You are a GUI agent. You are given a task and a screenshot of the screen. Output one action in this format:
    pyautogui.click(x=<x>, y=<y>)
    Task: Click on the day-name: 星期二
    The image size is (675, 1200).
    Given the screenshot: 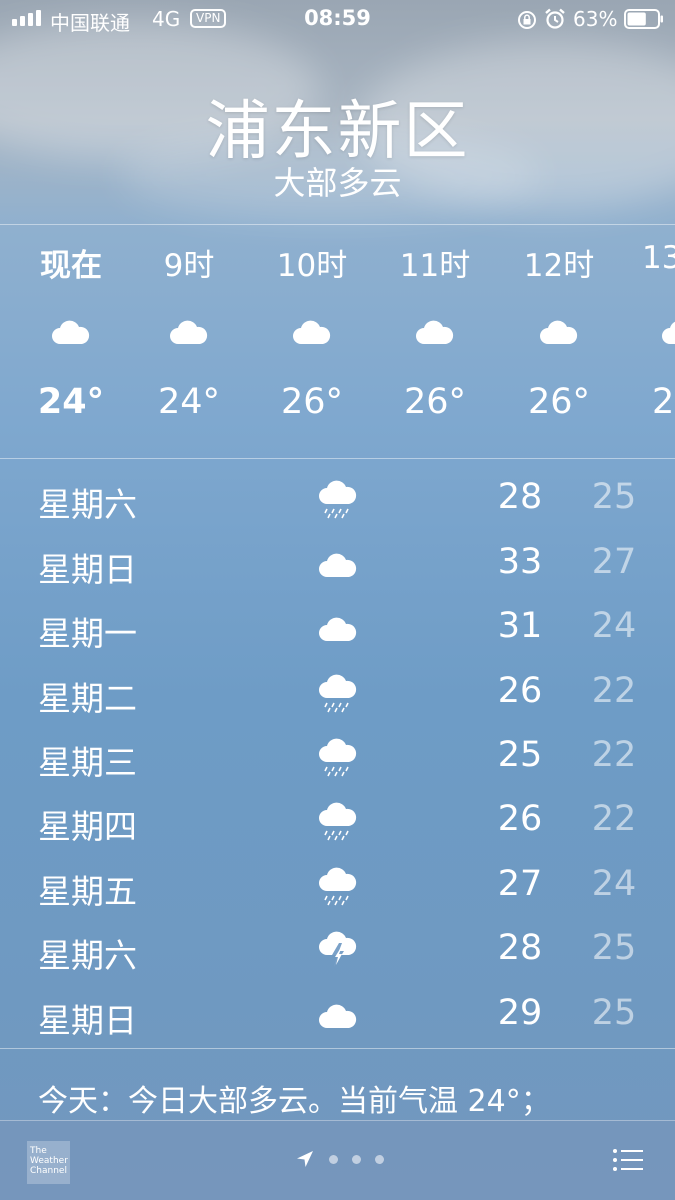 What is the action you would take?
    pyautogui.click(x=87, y=698)
    